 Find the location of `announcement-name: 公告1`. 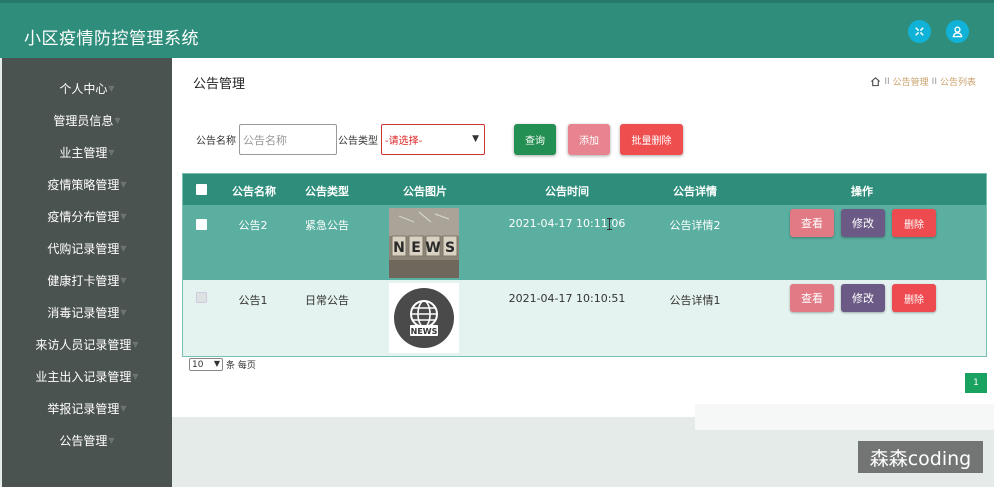

announcement-name: 公告1 is located at coordinates (253, 300).